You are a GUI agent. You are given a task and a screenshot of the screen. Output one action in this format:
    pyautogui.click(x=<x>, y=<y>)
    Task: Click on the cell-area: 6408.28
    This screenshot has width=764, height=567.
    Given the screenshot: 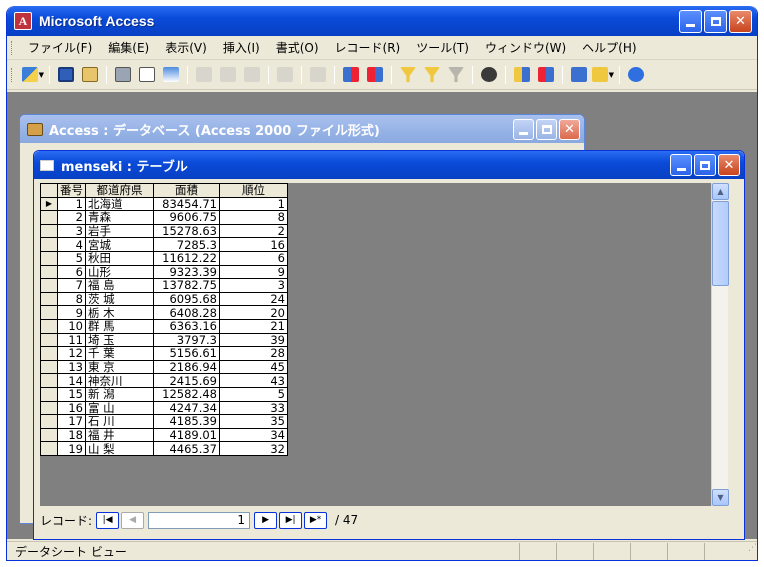 What is the action you would take?
    pyautogui.click(x=186, y=312)
    